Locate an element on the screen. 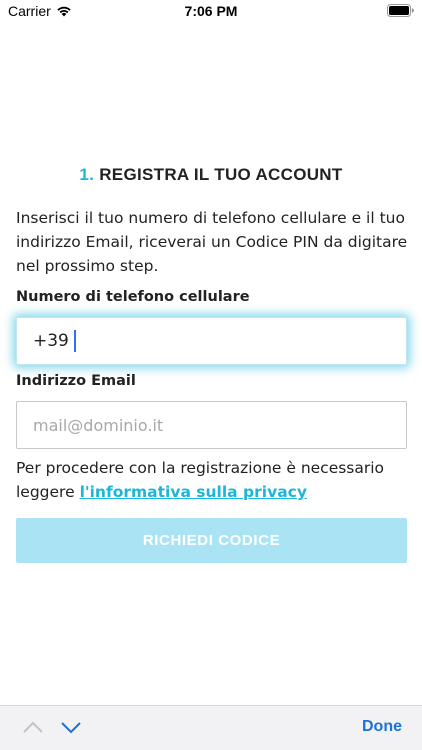  email-placeholder: mail@dominio.it is located at coordinates (98, 425).